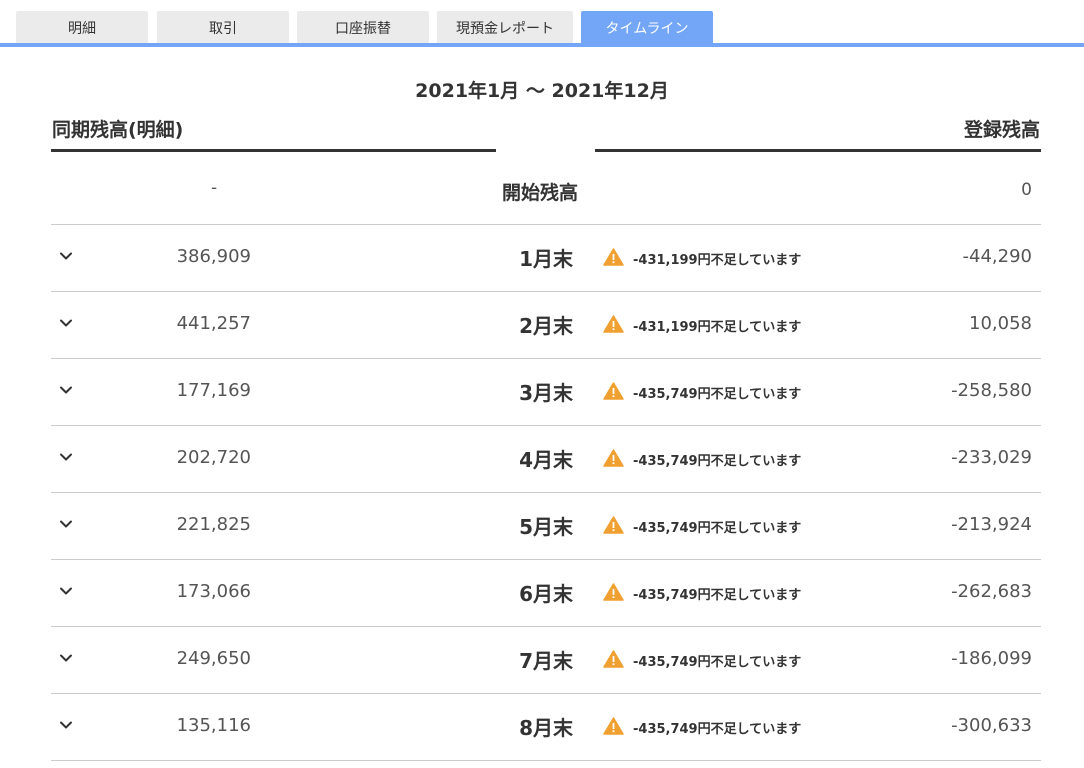 This screenshot has height=768, width=1084. I want to click on month-label: 1月末, so click(546, 259).